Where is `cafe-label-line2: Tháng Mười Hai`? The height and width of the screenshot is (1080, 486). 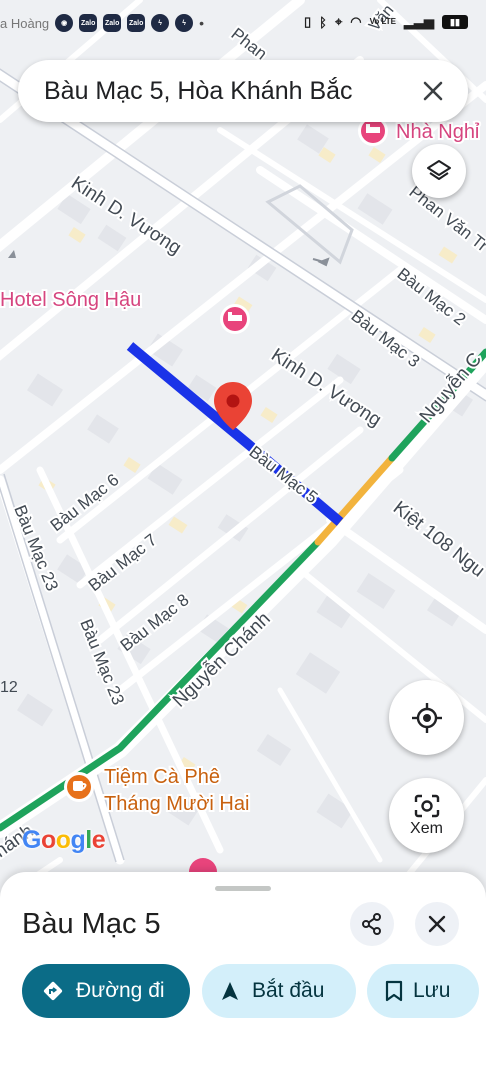 cafe-label-line2: Tháng Mười Hai is located at coordinates (176, 804).